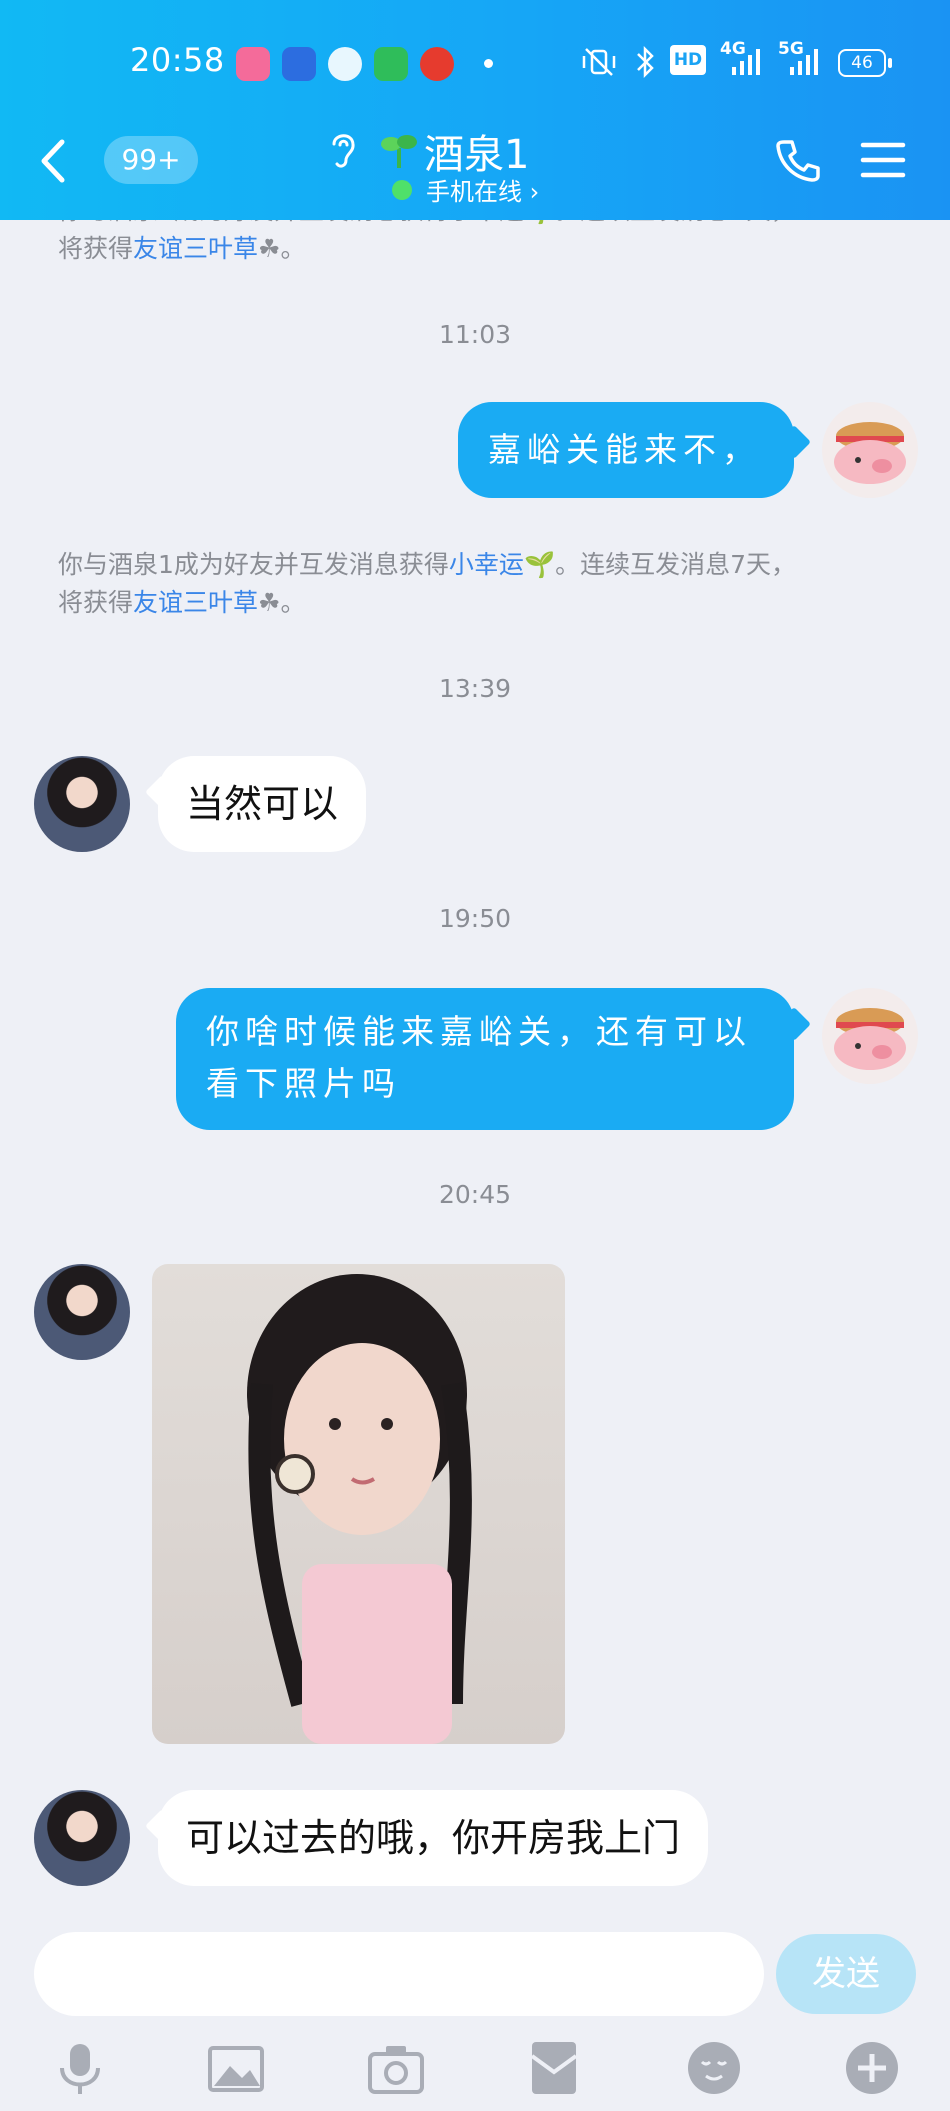 The height and width of the screenshot is (2111, 950). Describe the element at coordinates (343, 150) in the screenshot. I see `ear-icon` at that location.